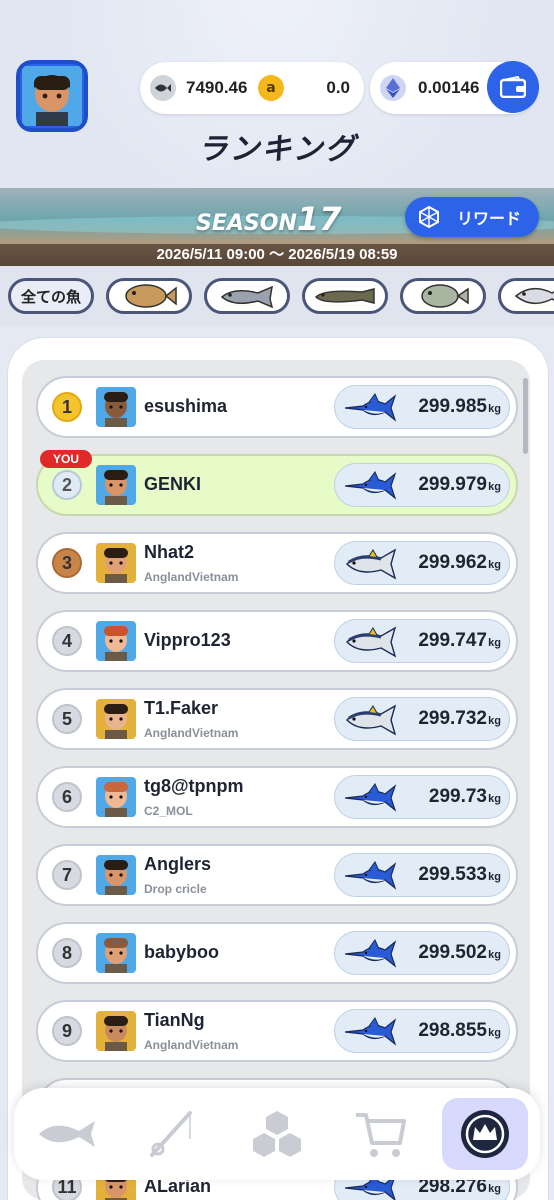  I want to click on cubes-icon, so click(277, 1134).